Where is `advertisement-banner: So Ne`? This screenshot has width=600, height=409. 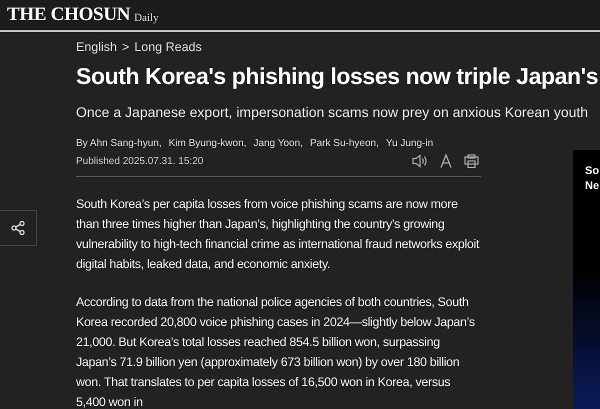 advertisement-banner: So Ne is located at coordinates (586, 279).